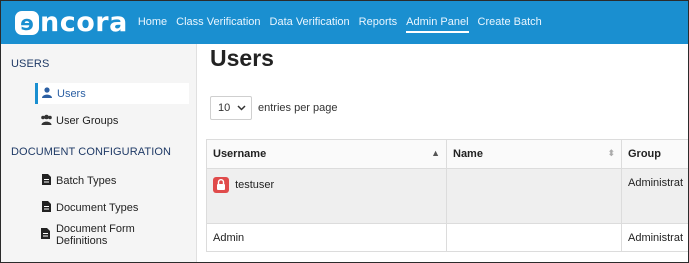 The height and width of the screenshot is (263, 689). Describe the element at coordinates (611, 153) in the screenshot. I see `sort-icon: ⬍` at that location.